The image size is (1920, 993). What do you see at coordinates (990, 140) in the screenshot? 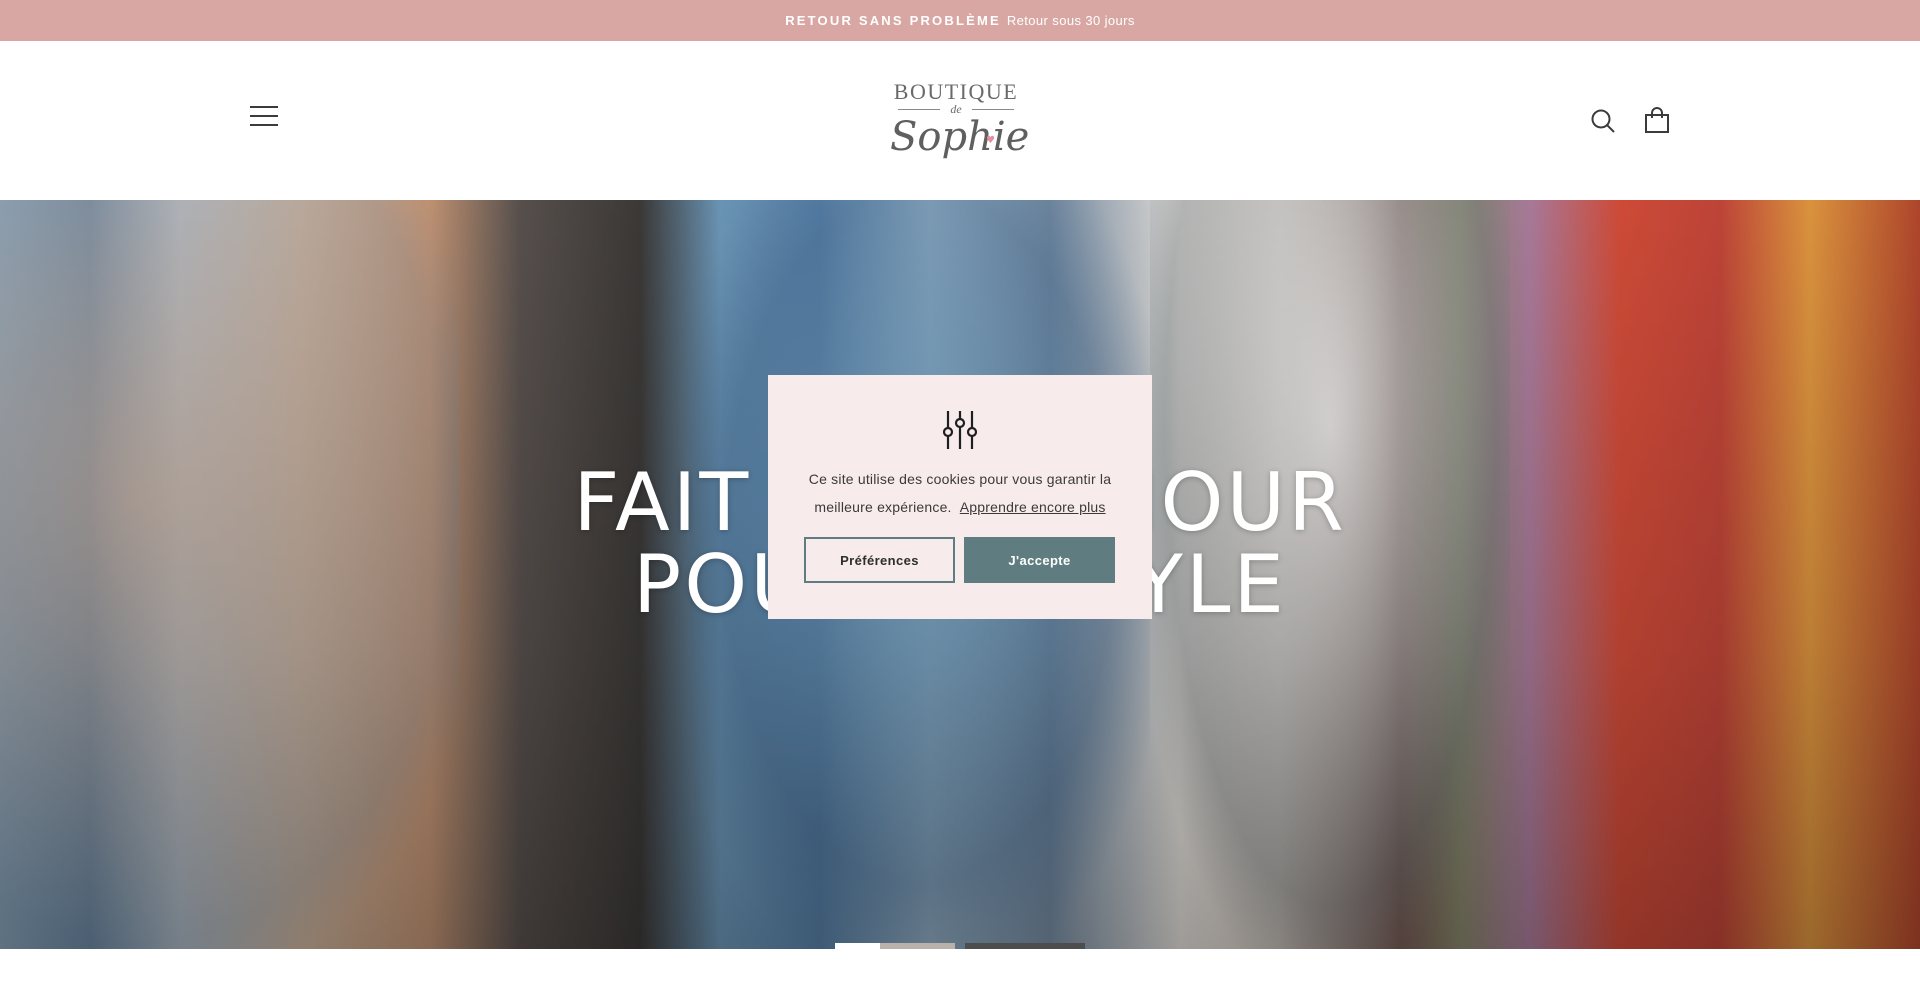
I see `heart-icon: ♥` at bounding box center [990, 140].